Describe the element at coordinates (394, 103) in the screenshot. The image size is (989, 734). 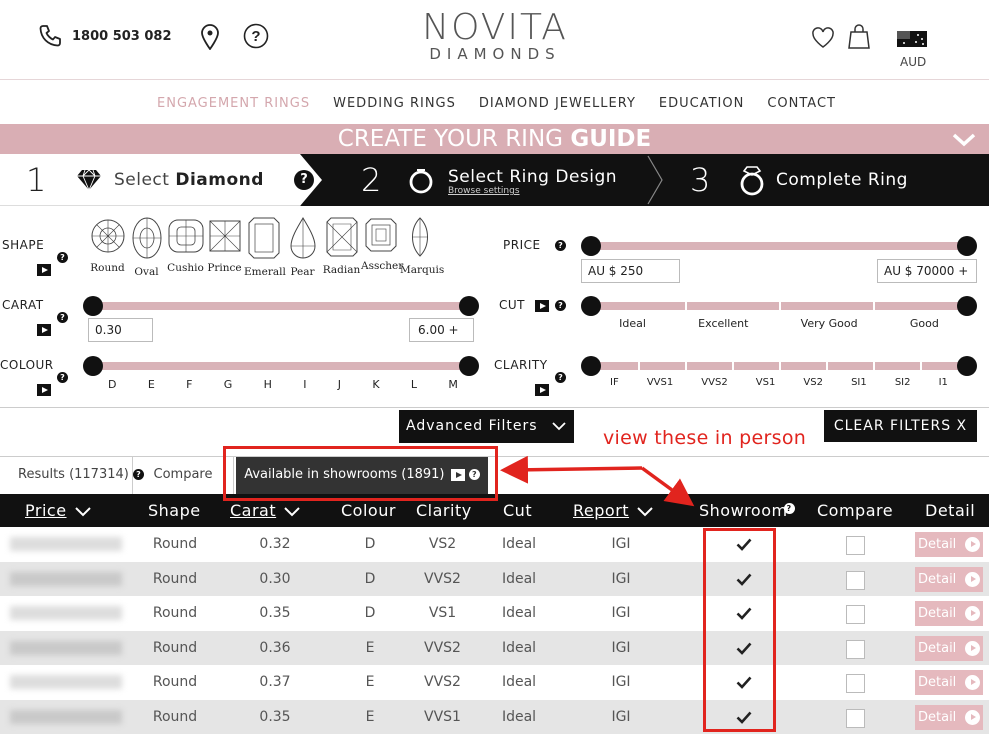
I see `nav-wedding-rings: WEDDING RINGS` at that location.